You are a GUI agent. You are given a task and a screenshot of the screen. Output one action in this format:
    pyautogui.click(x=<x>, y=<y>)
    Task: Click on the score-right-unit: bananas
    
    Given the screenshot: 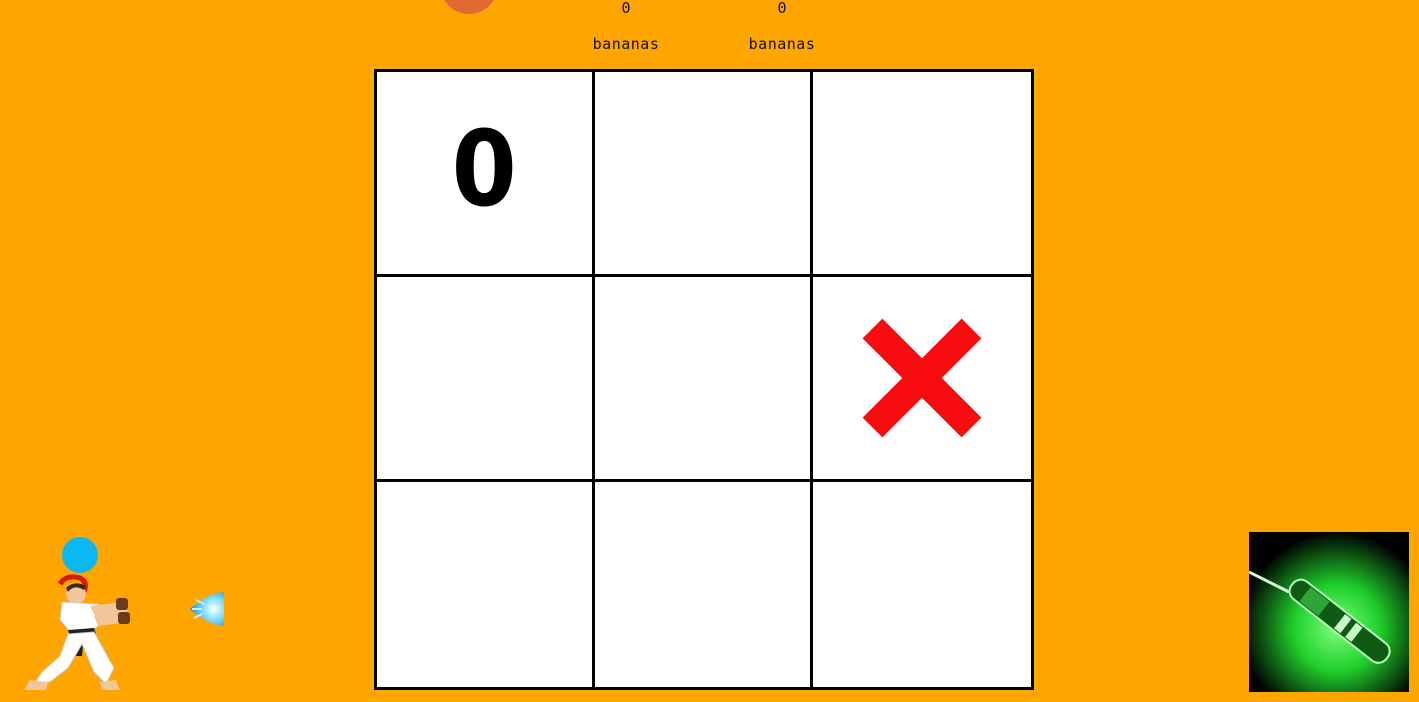 What is the action you would take?
    pyautogui.click(x=782, y=44)
    